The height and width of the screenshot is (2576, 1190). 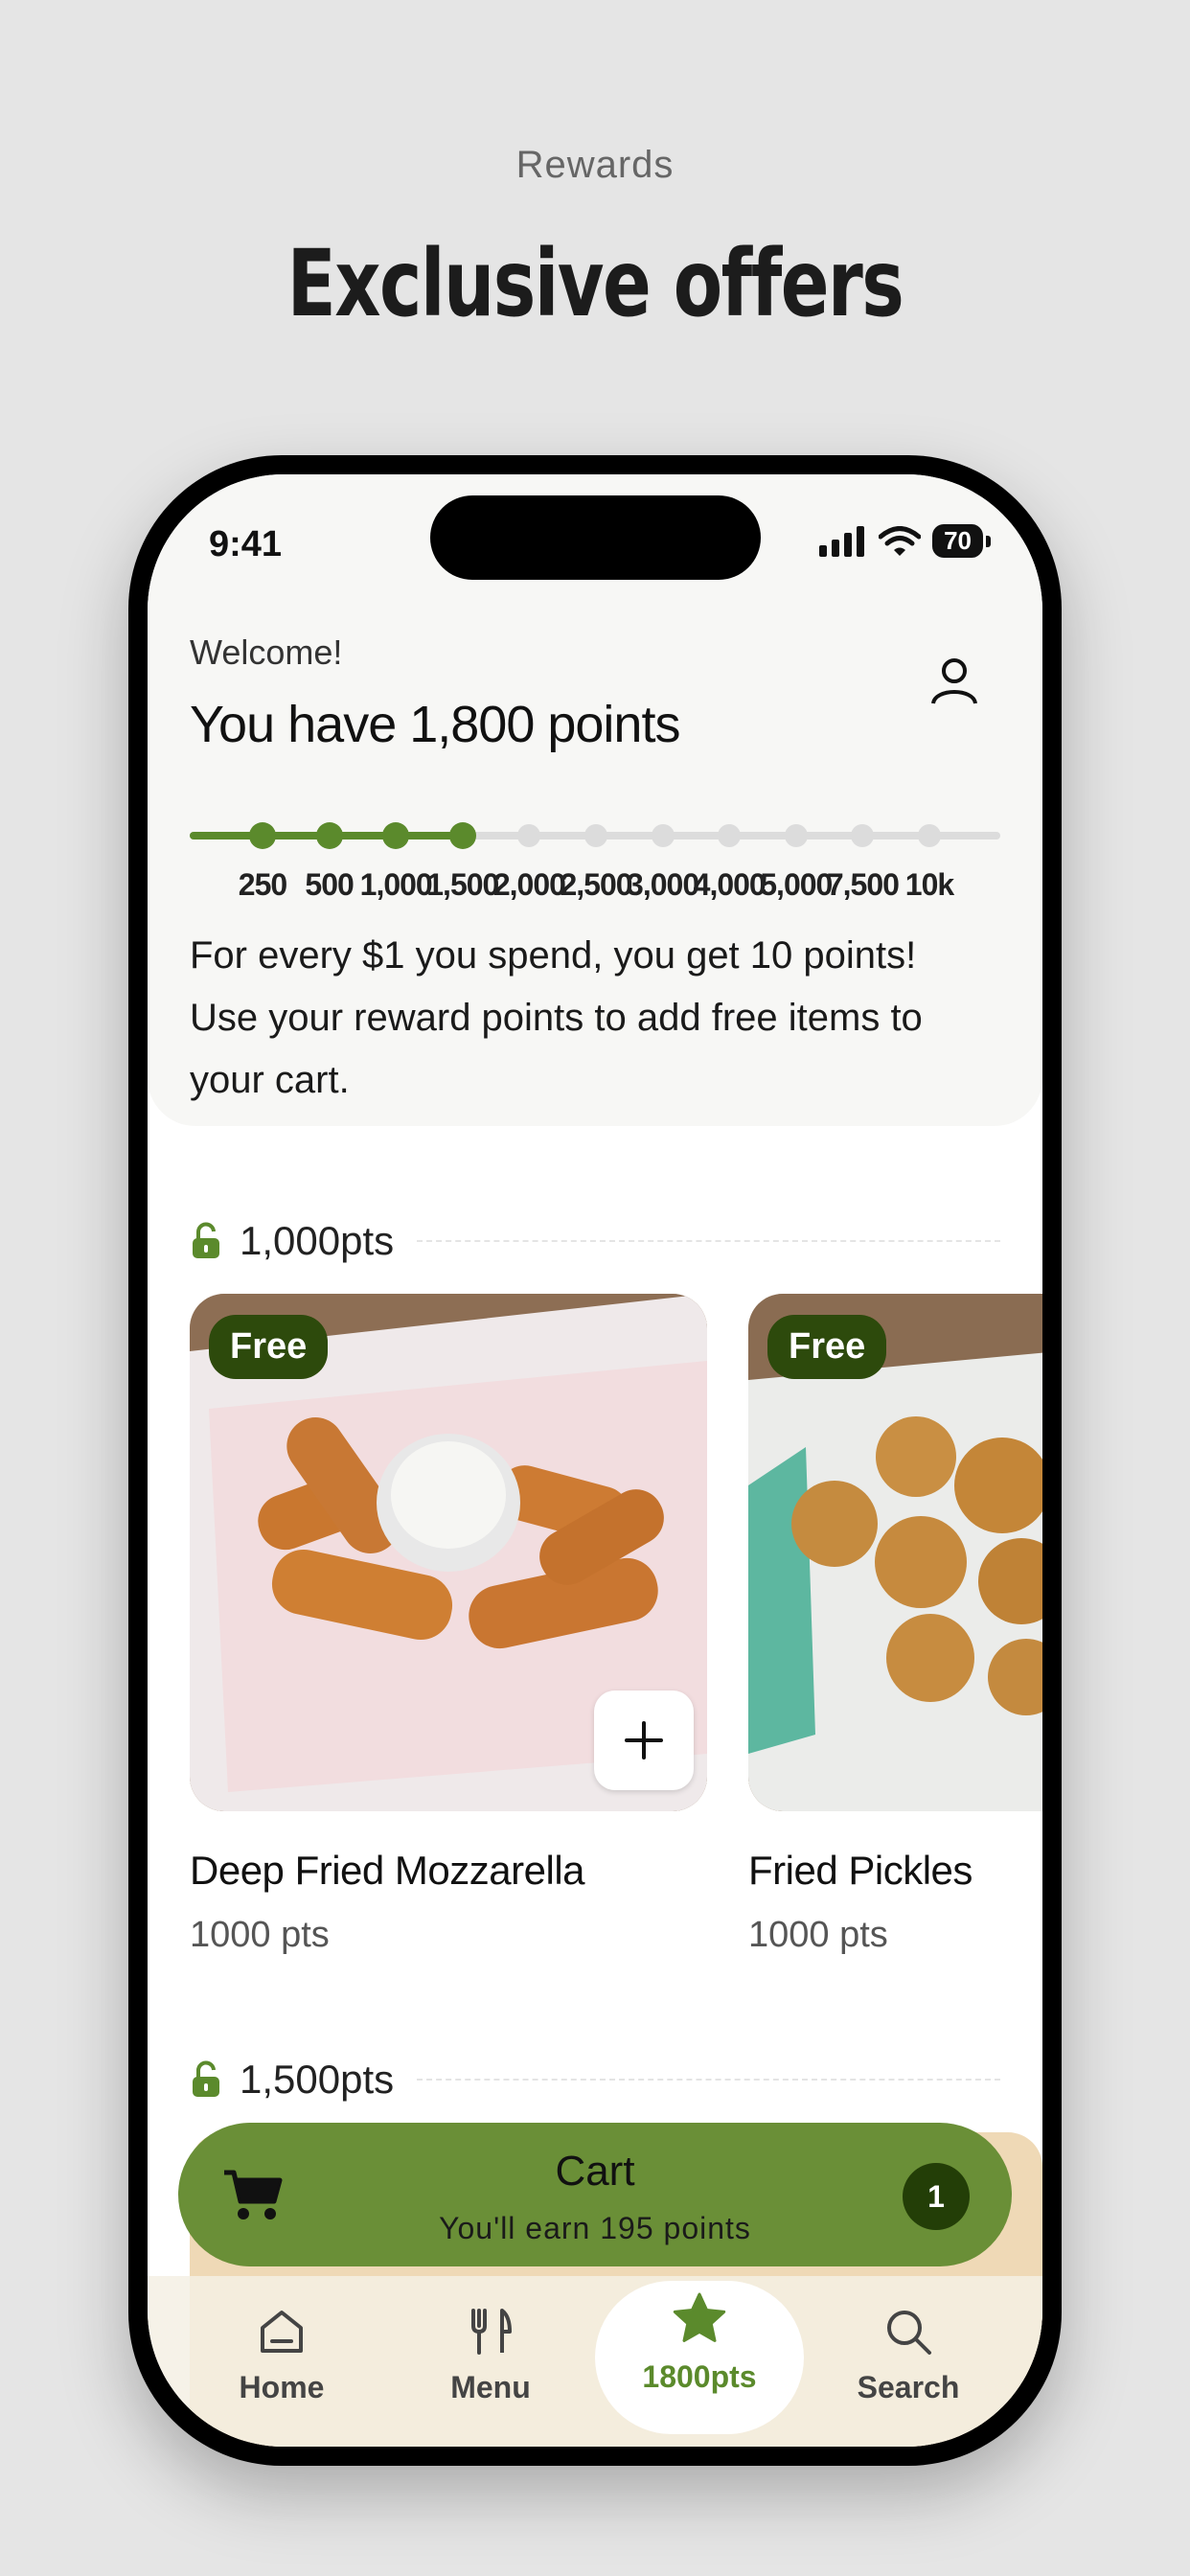 I want to click on welcome-text: Welcome!, so click(x=266, y=652).